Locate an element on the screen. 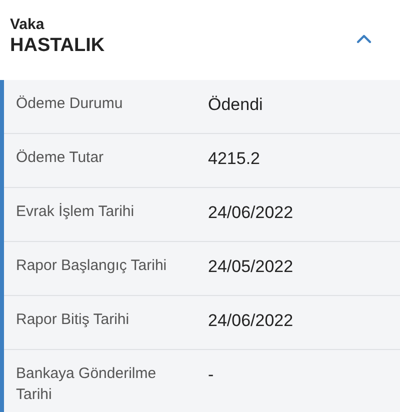  chevron-icon is located at coordinates (364, 39).